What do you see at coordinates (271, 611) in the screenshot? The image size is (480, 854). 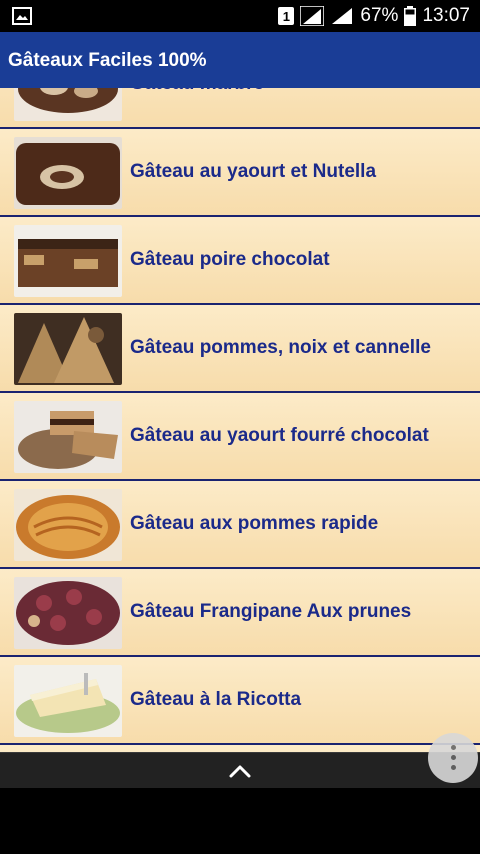 I see `recipe-title: Gâteau Frangipane Aux prunes` at bounding box center [271, 611].